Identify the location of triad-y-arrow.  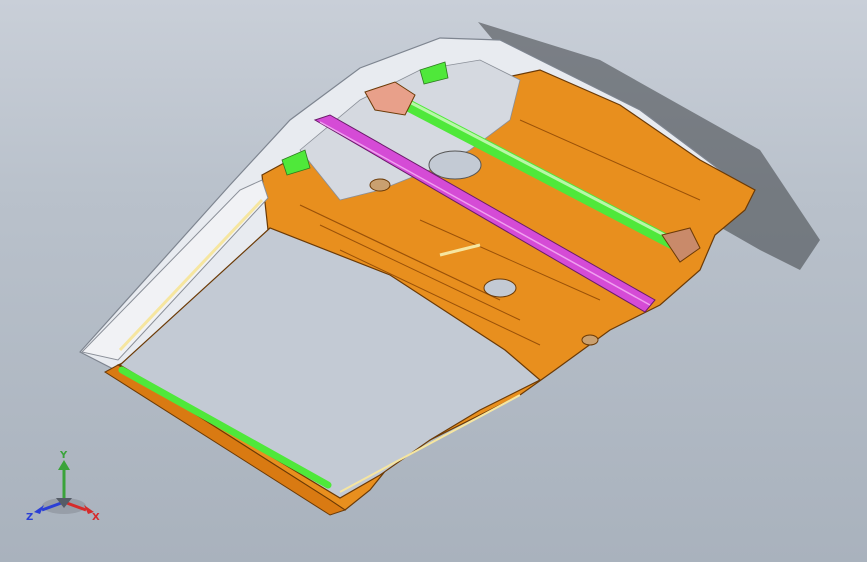
(64, 465).